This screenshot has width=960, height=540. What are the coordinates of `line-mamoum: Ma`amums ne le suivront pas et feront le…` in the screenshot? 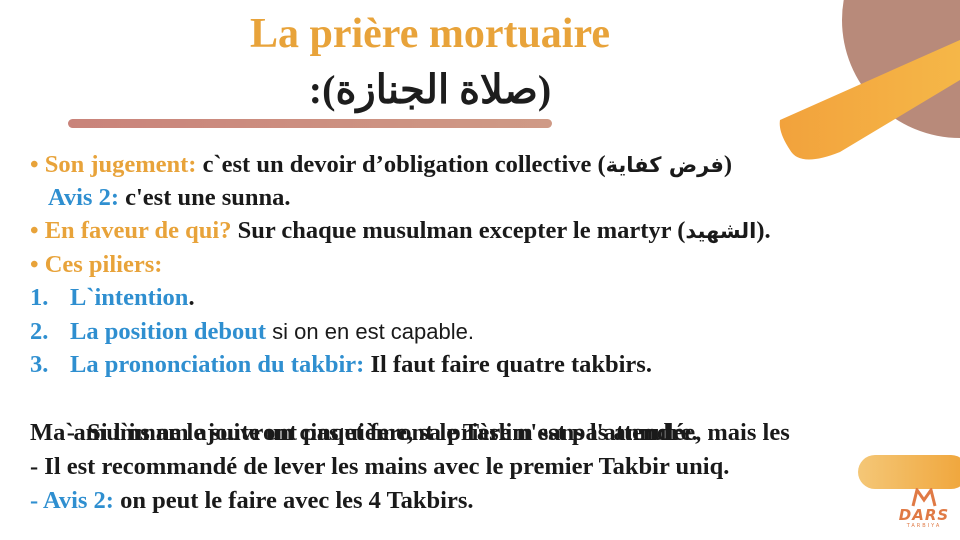 It's located at (364, 433).